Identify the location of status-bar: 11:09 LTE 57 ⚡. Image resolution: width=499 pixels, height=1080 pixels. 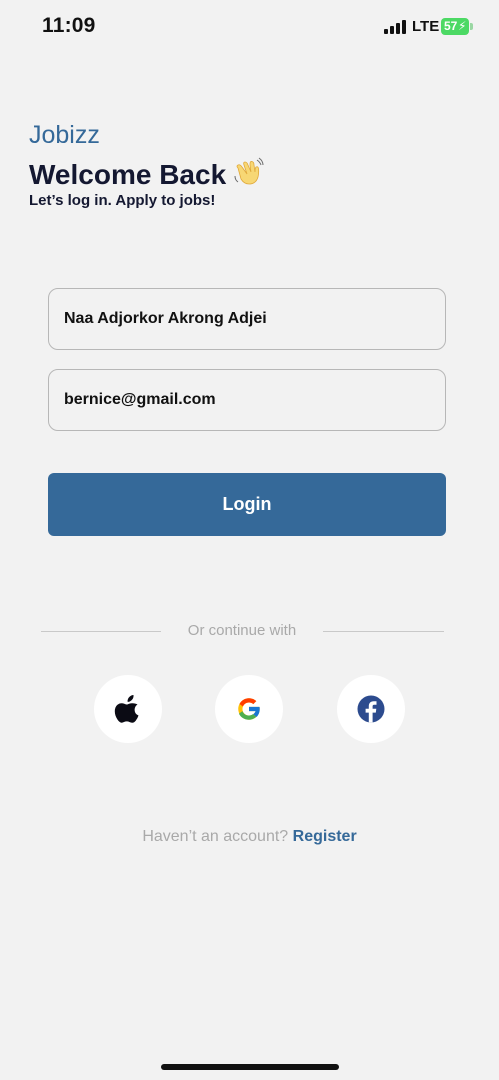
(249, 27).